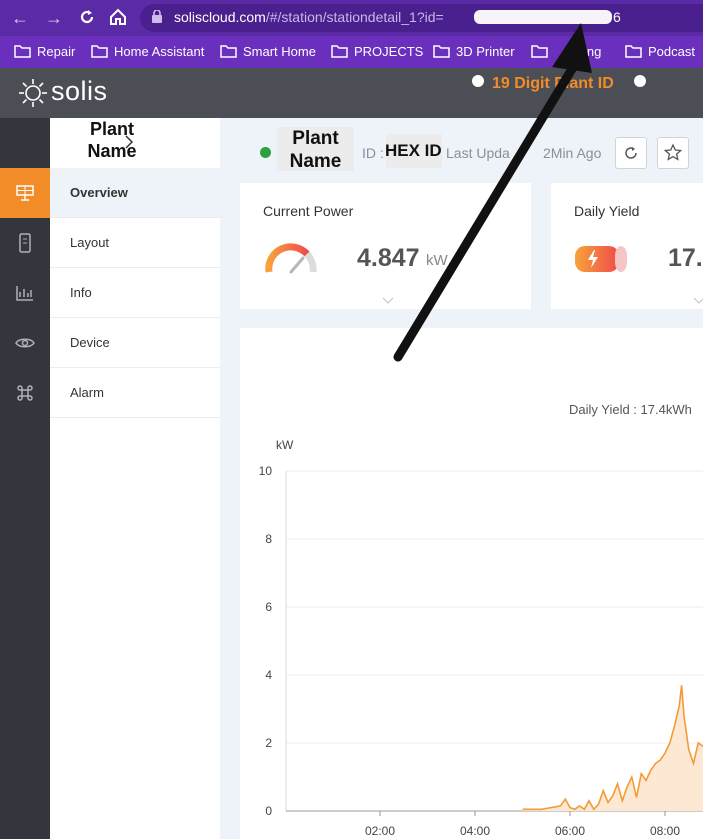  I want to click on reload-icon, so click(87, 17).